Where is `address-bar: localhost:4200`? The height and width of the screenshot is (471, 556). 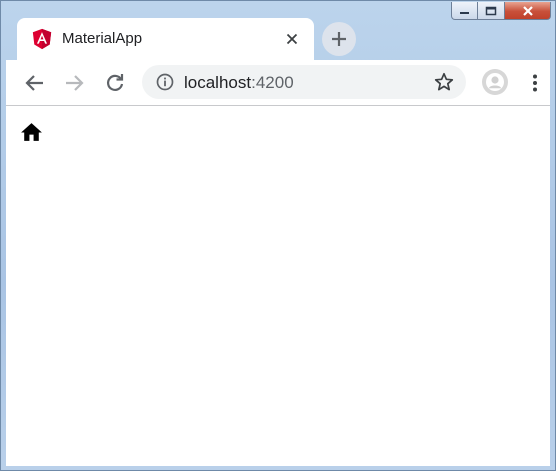
address-bar: localhost:4200 is located at coordinates (304, 82).